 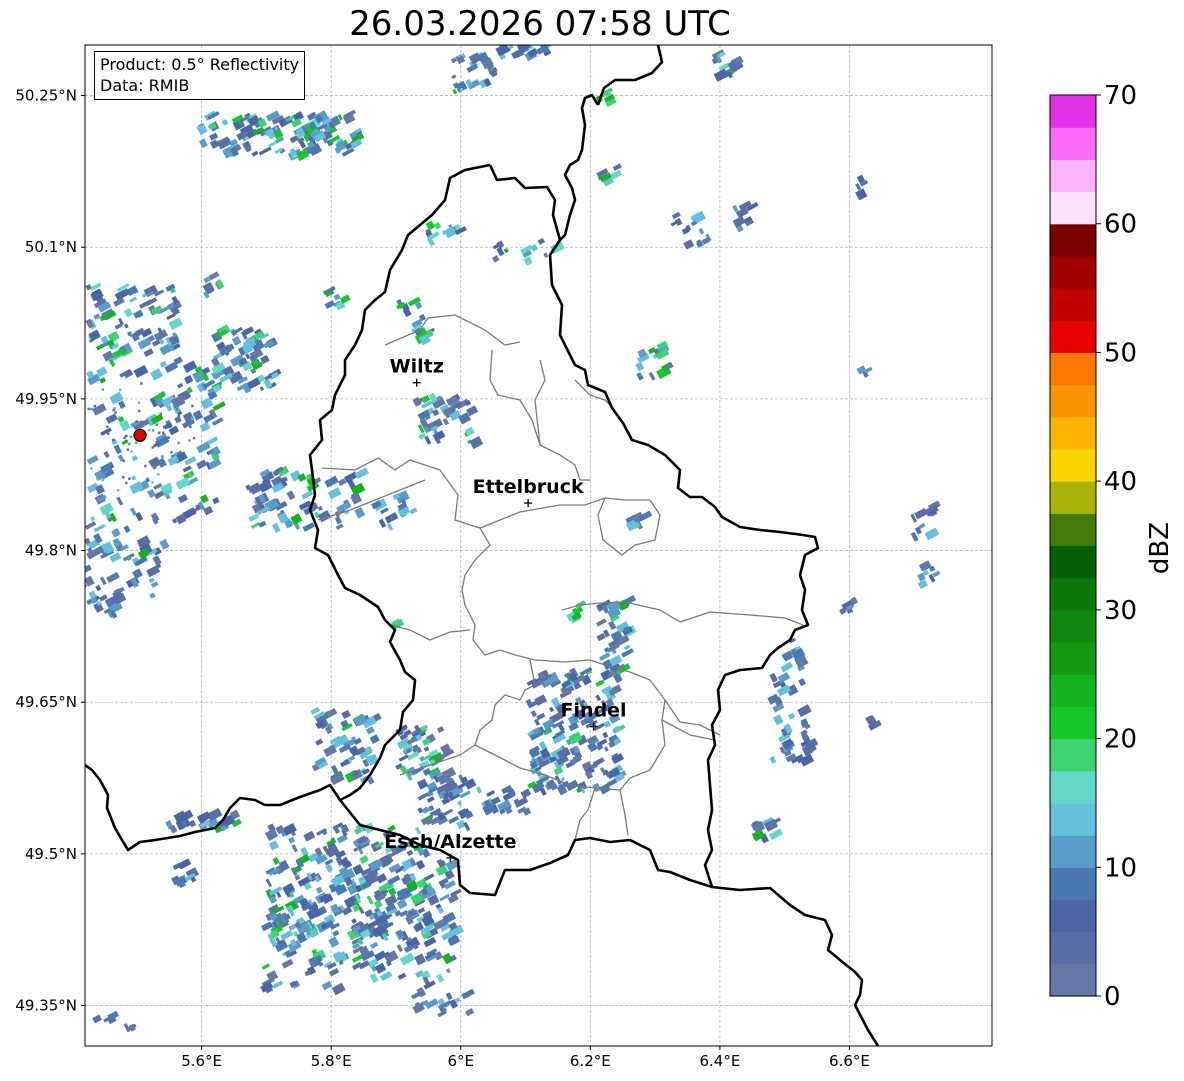 I want to click on y-tick-label: 50.1°N, so click(x=51, y=247).